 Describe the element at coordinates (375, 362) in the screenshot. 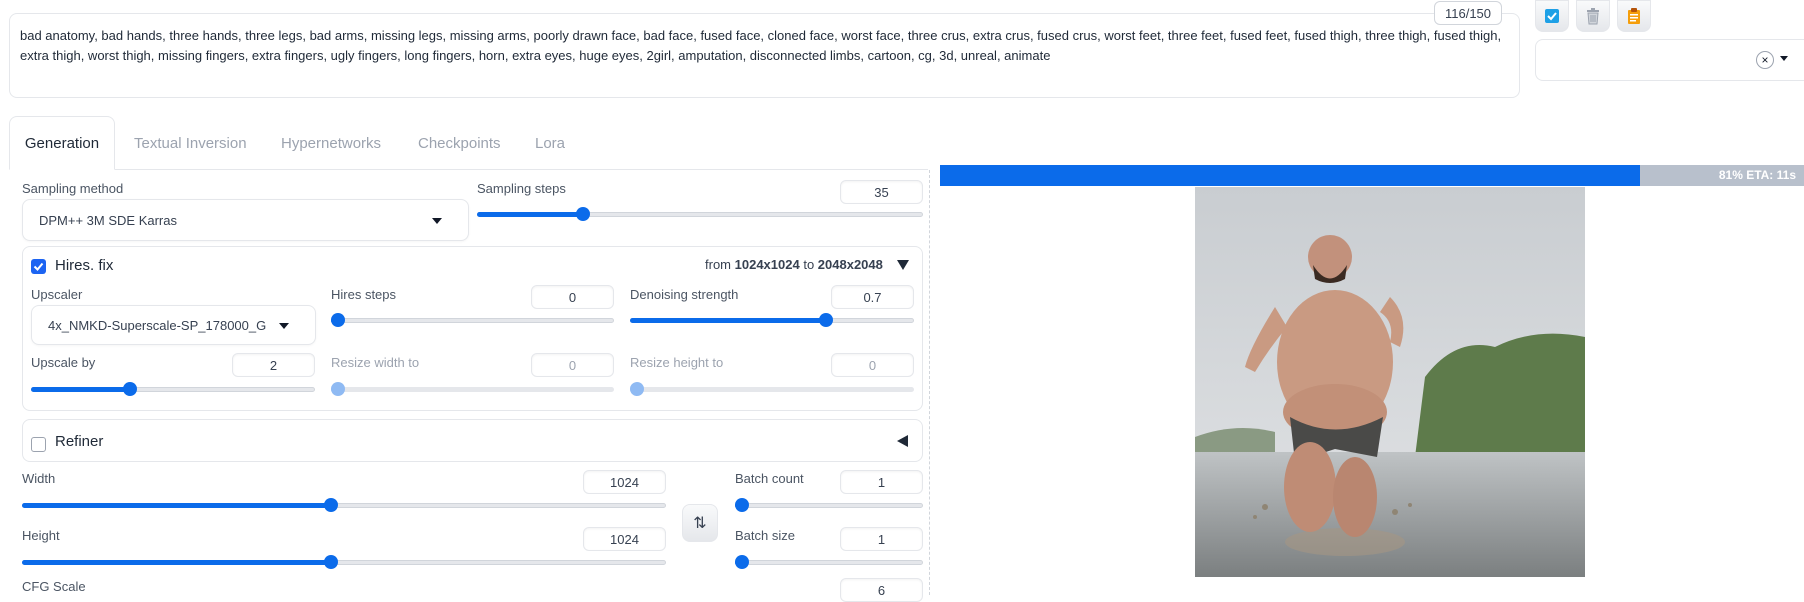

I see `resize-width-label: Resize width to` at that location.